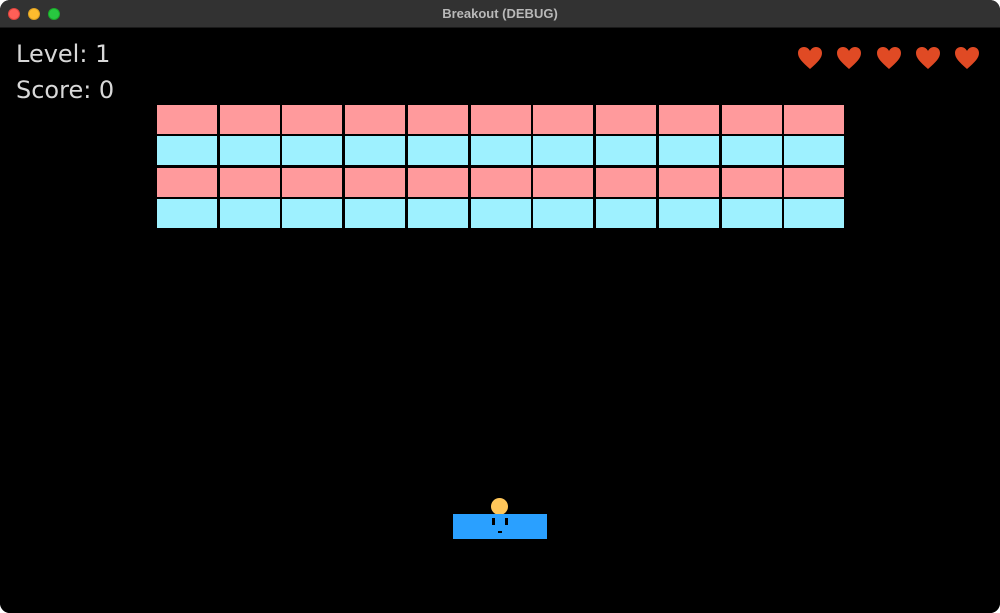  I want to click on paddle-right-eye, so click(506, 521).